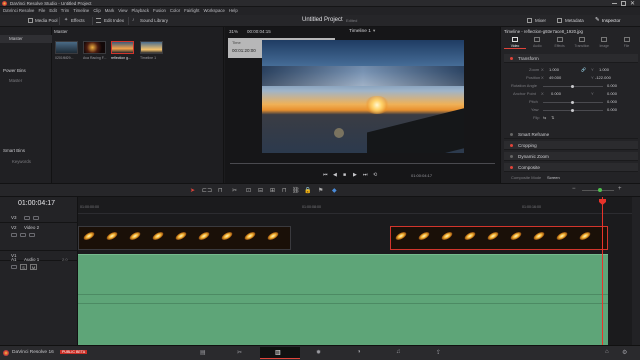 This screenshot has width=640, height=360. Describe the element at coordinates (620, 189) in the screenshot. I see `zoom-in-icon: +` at that location.